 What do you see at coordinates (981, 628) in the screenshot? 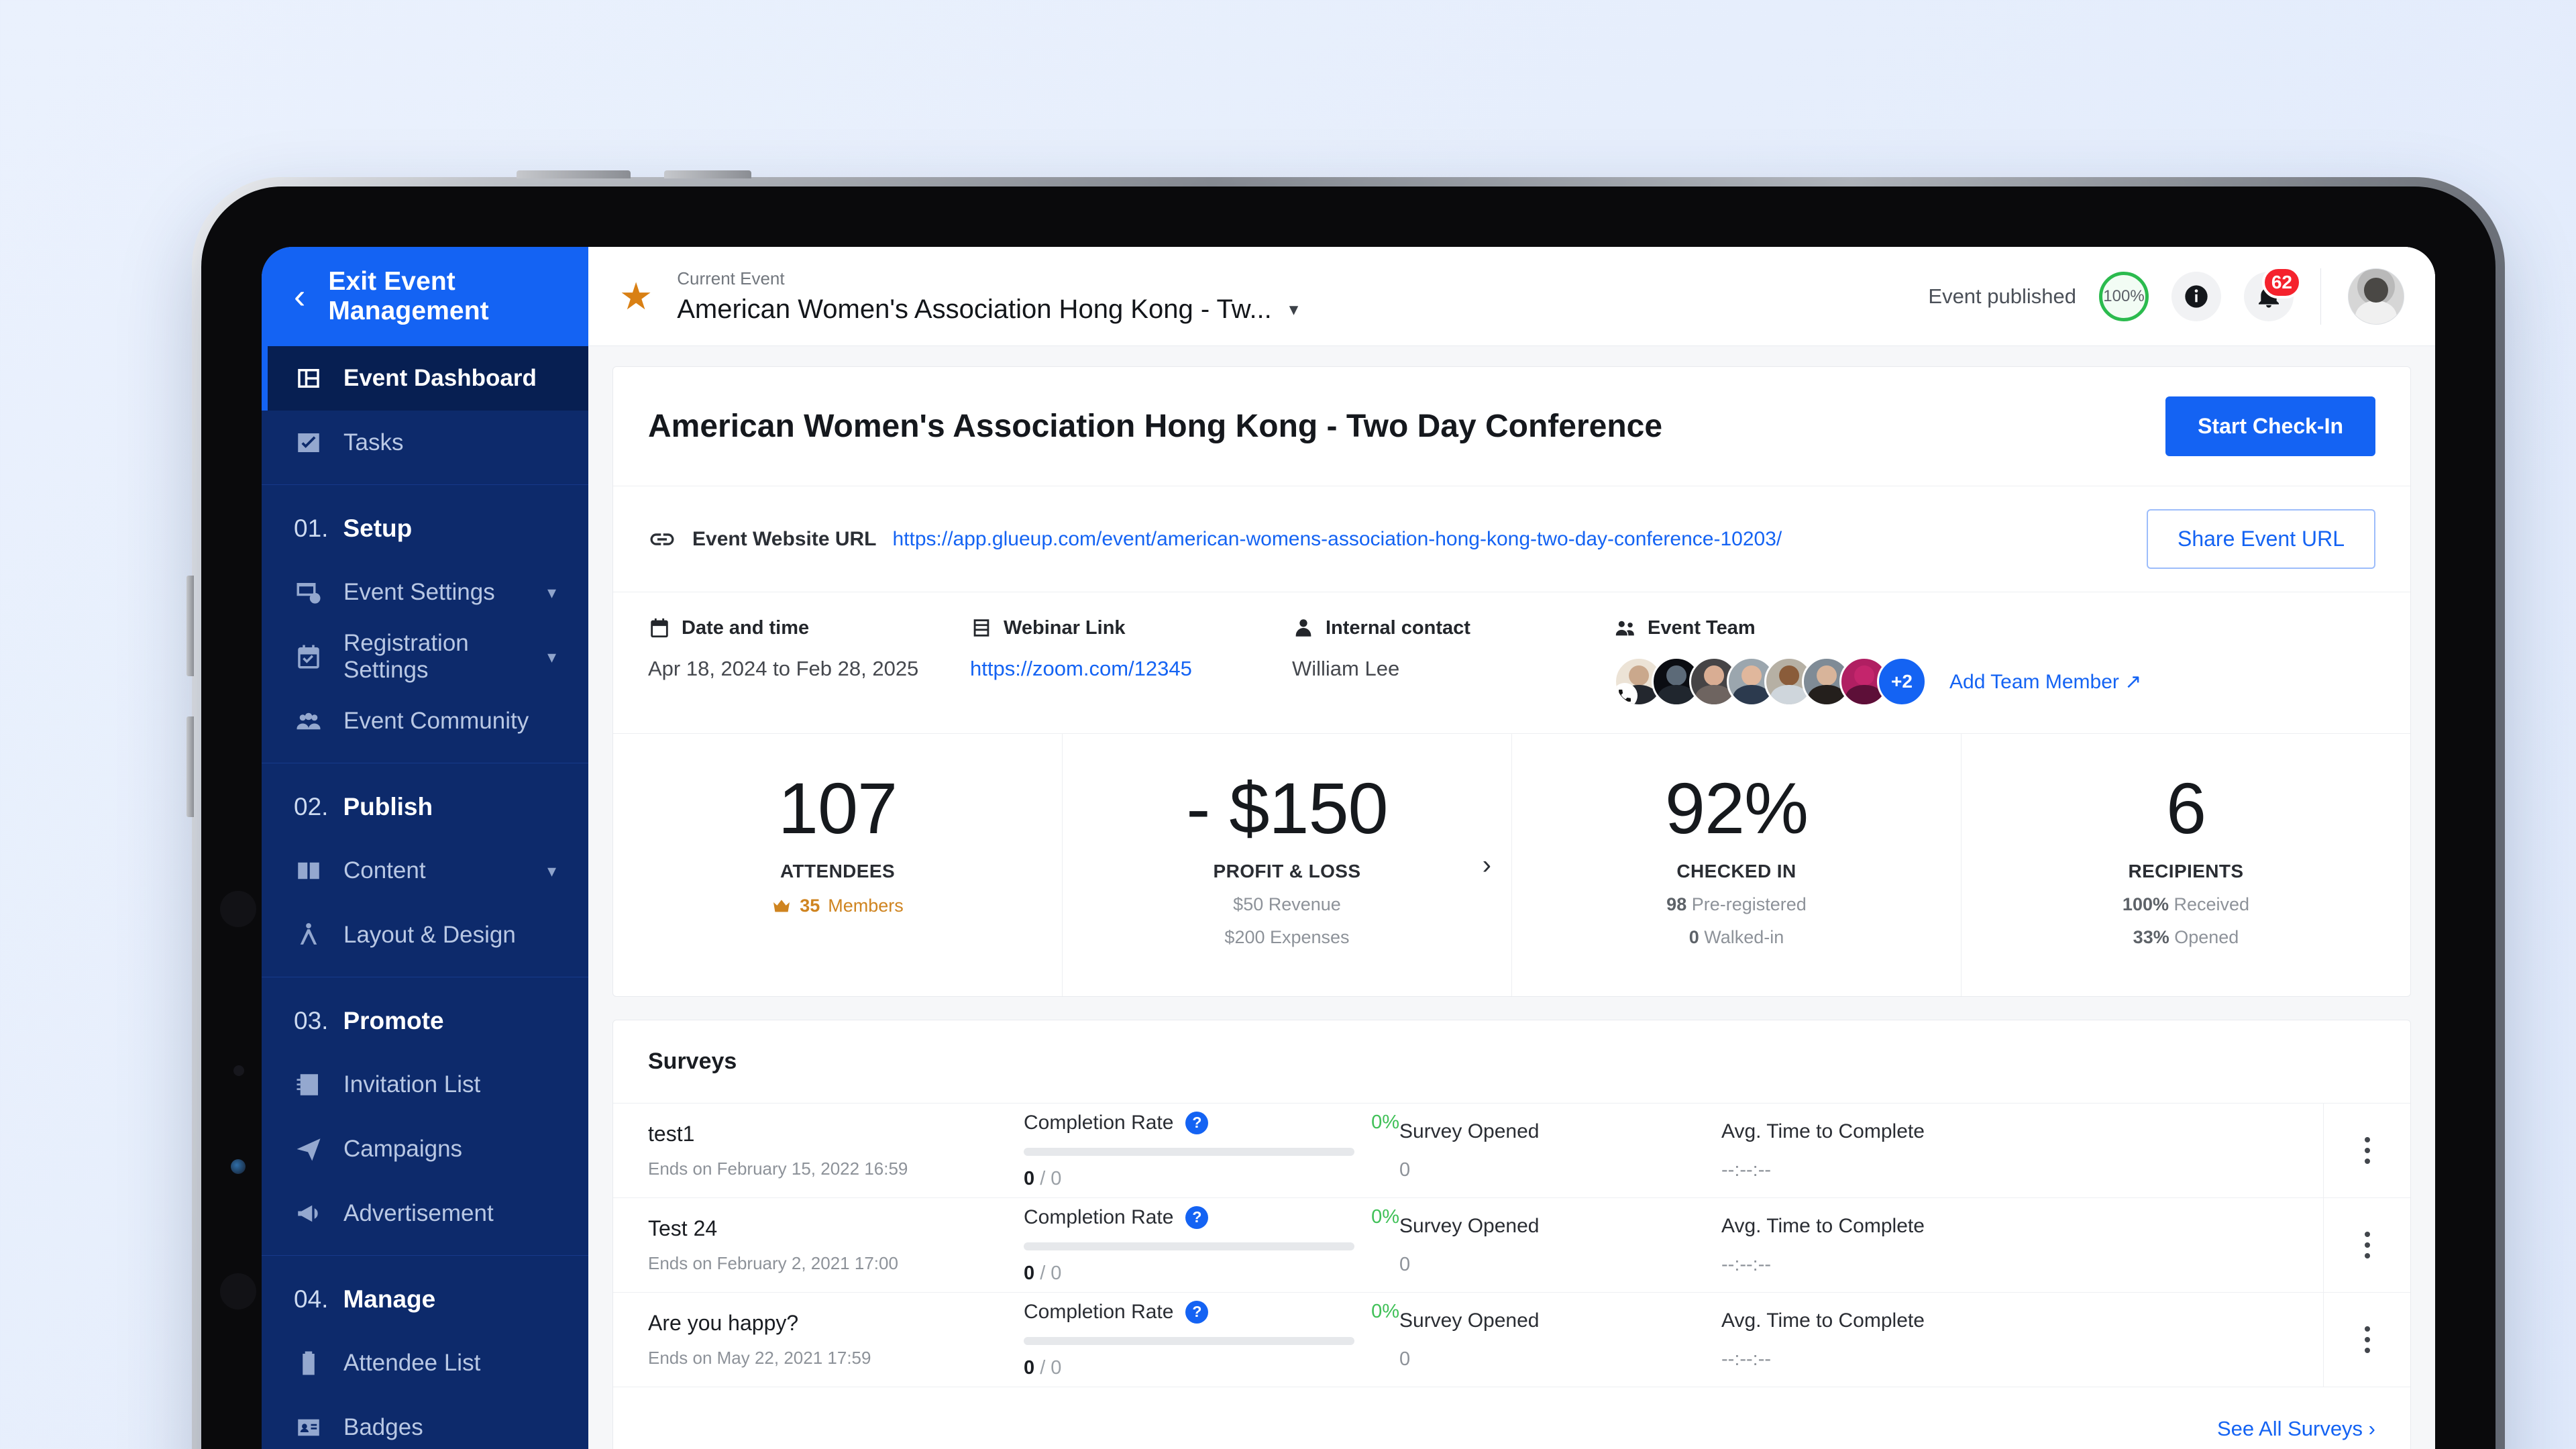
I see `webinar-icon` at bounding box center [981, 628].